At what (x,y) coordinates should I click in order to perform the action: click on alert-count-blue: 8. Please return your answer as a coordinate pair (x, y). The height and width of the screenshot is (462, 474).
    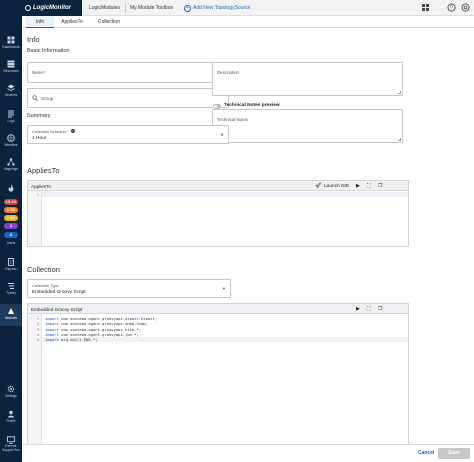
    Looking at the image, I should click on (11, 235).